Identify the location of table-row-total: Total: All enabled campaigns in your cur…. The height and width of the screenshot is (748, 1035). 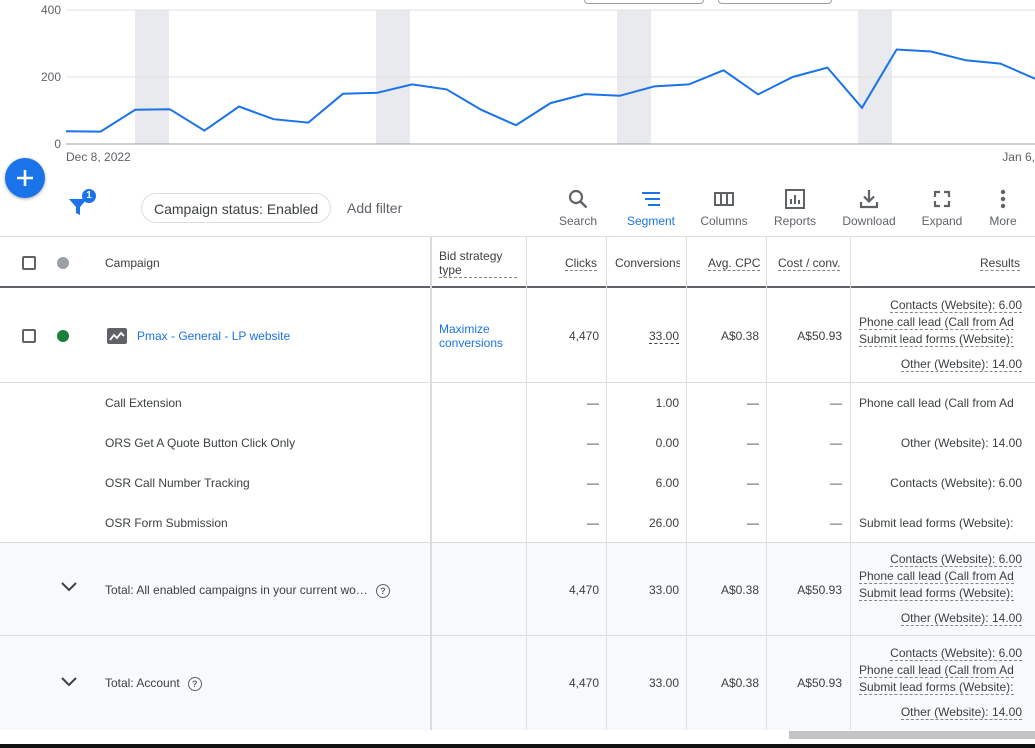
(517, 589).